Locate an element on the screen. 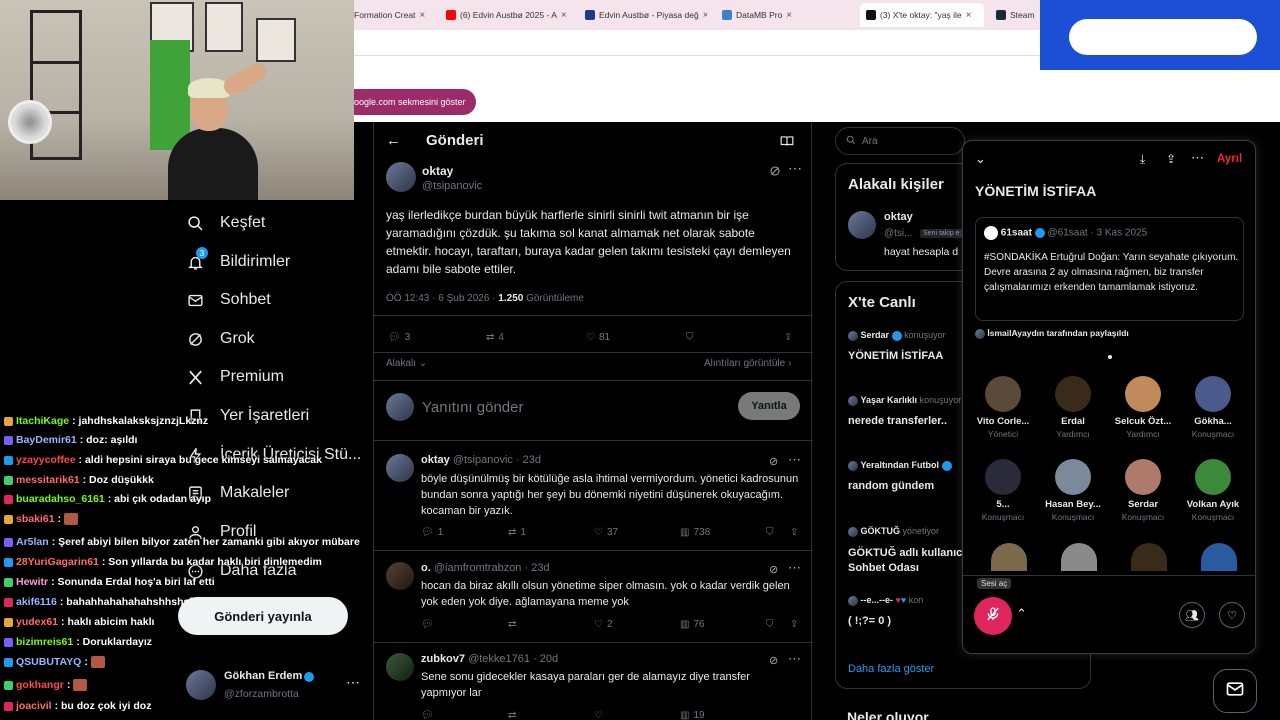 The height and width of the screenshot is (720, 1280). leave-button: Ayrıl is located at coordinates (1229, 159).